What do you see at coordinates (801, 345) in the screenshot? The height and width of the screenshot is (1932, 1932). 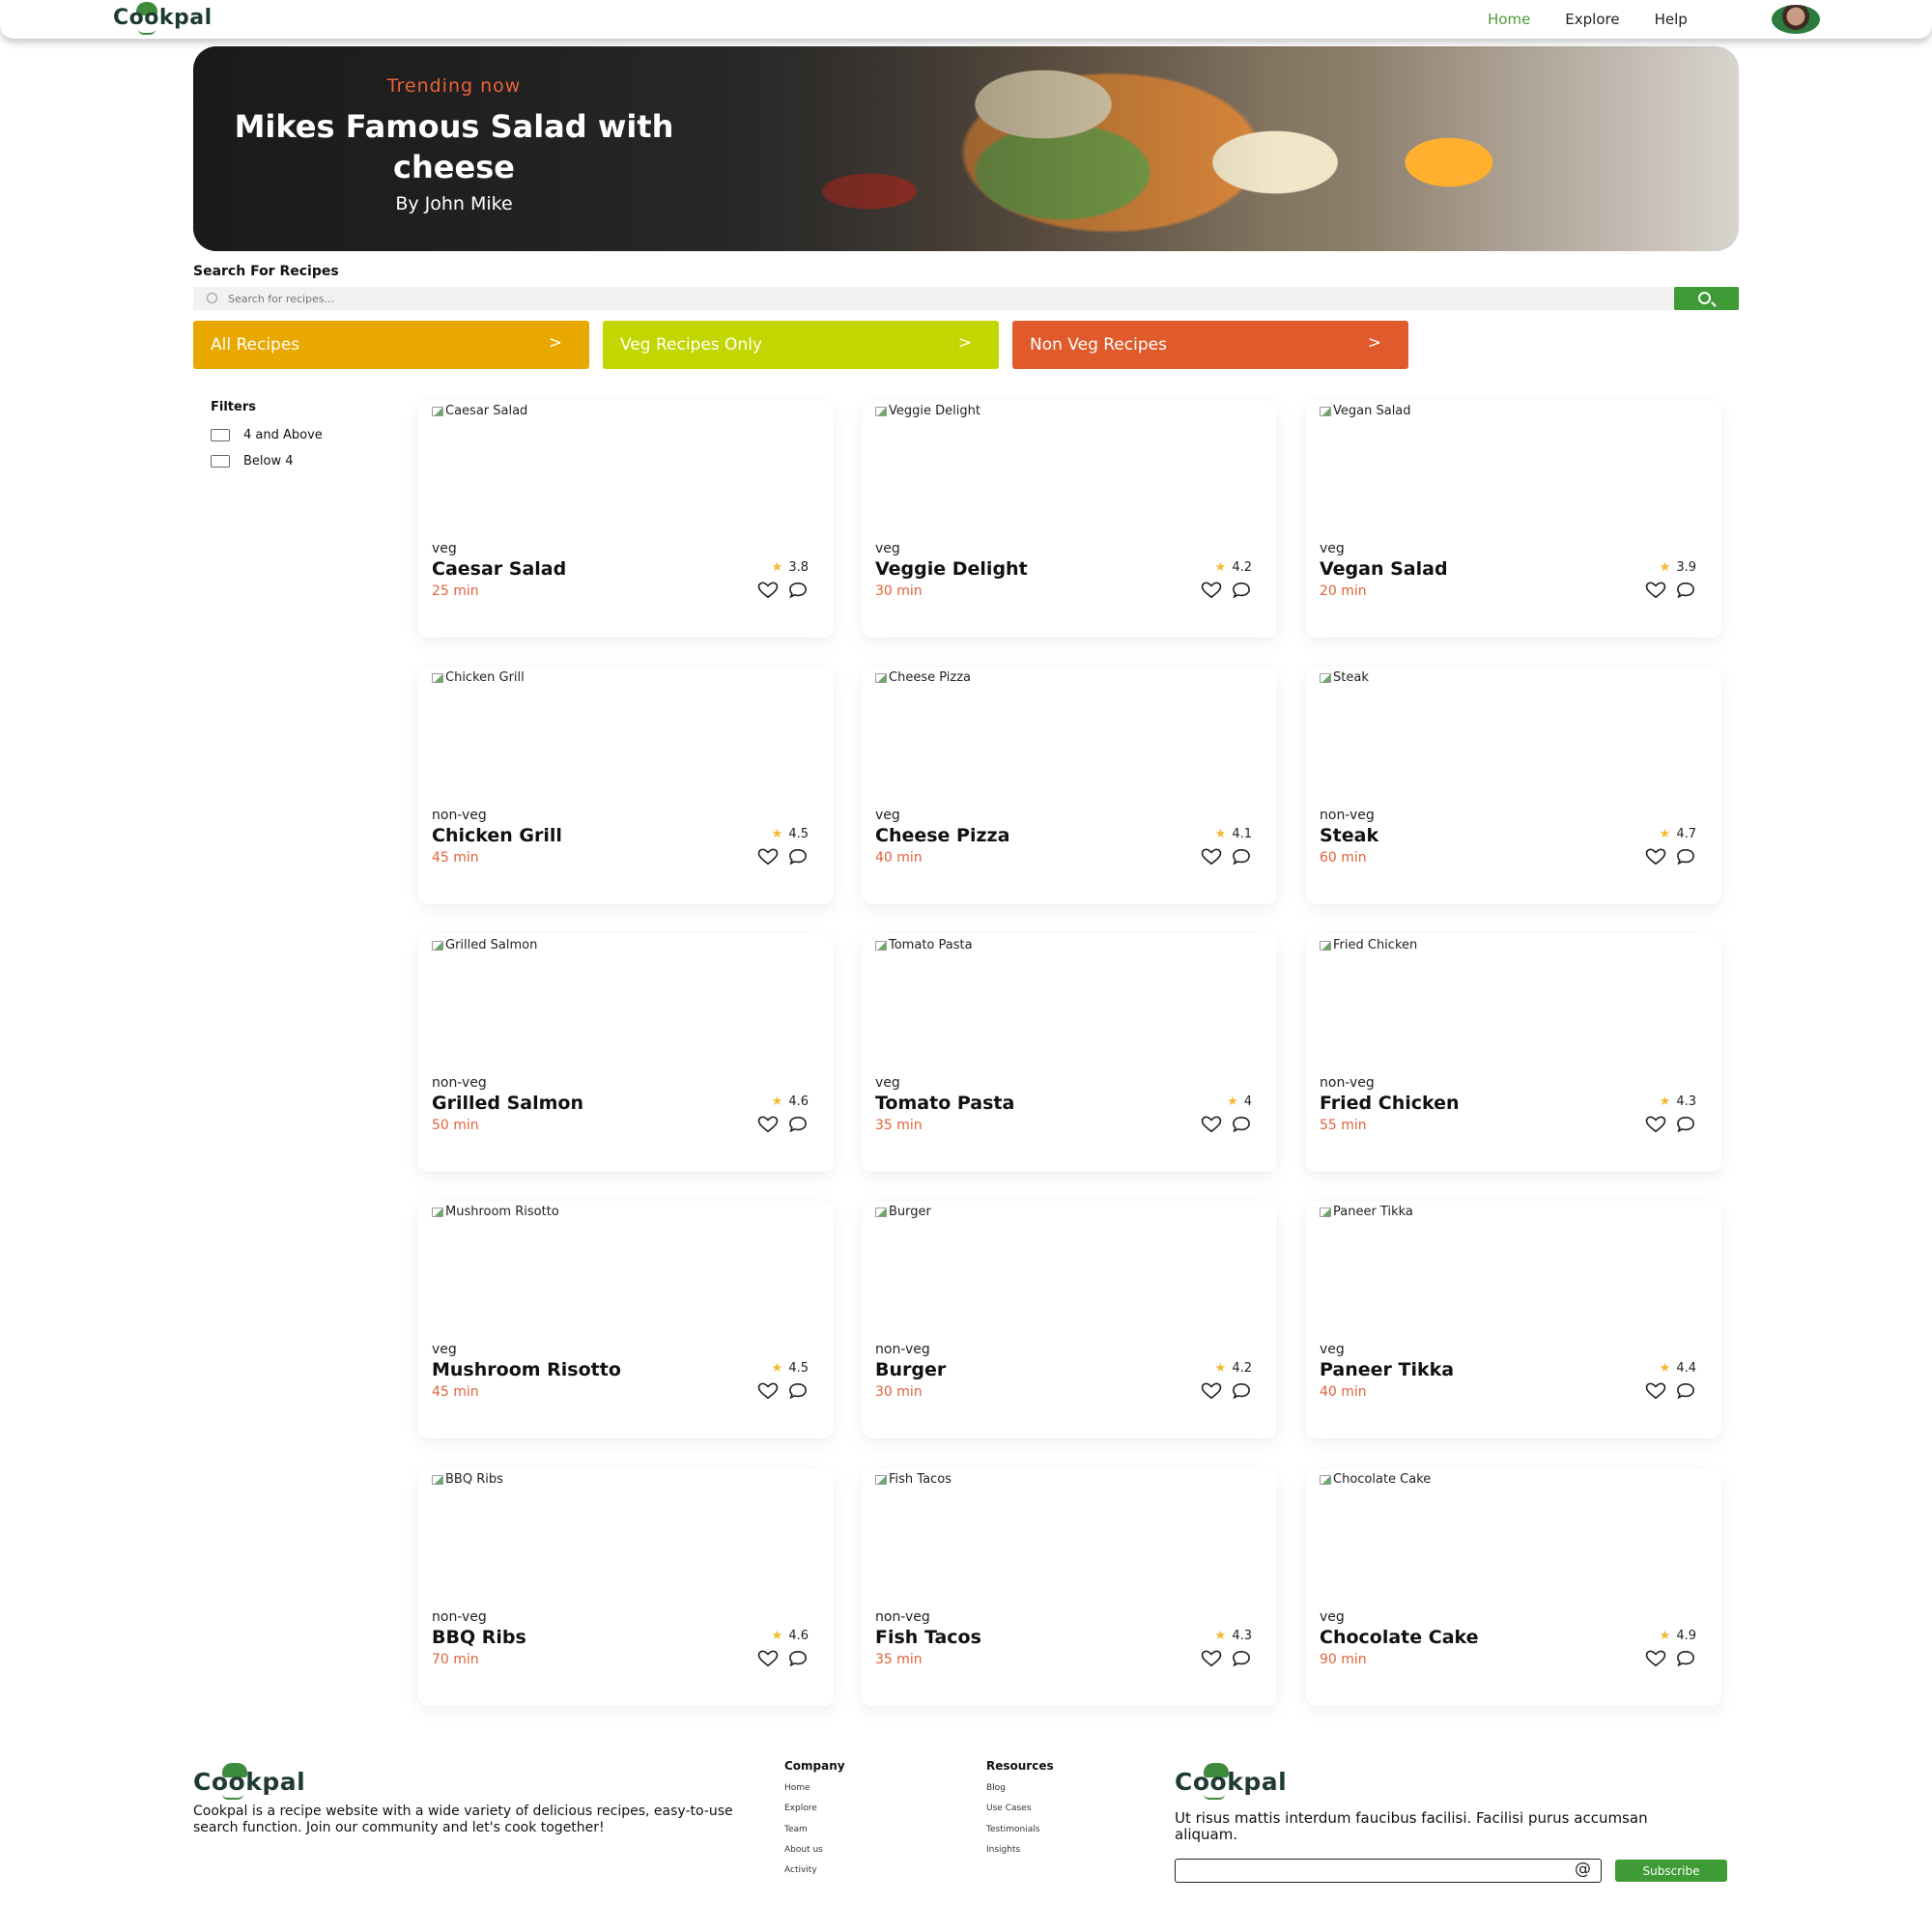 I see `veg-recipes-button: Veg Recipes Only >` at bounding box center [801, 345].